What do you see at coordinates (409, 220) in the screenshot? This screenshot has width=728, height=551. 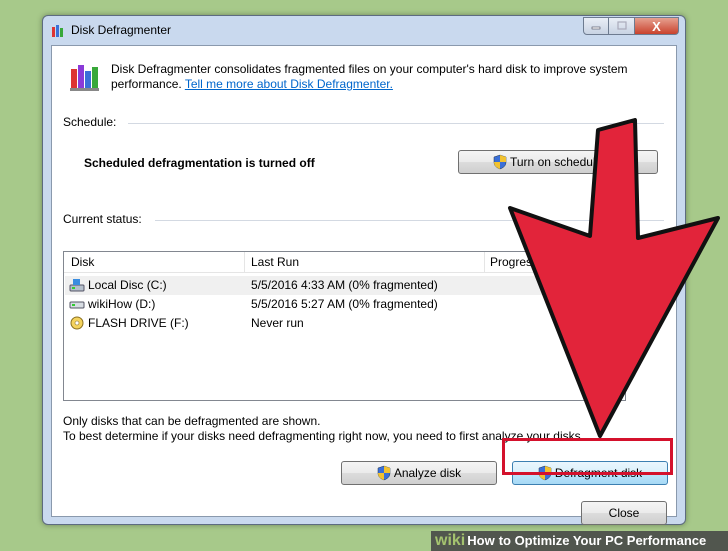 I see `current-status-separator` at bounding box center [409, 220].